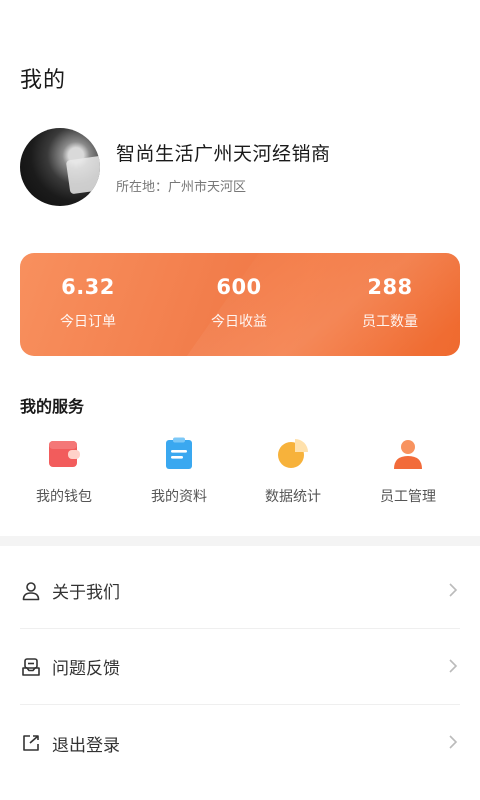  I want to click on service-staff: 员工管理, so click(408, 471).